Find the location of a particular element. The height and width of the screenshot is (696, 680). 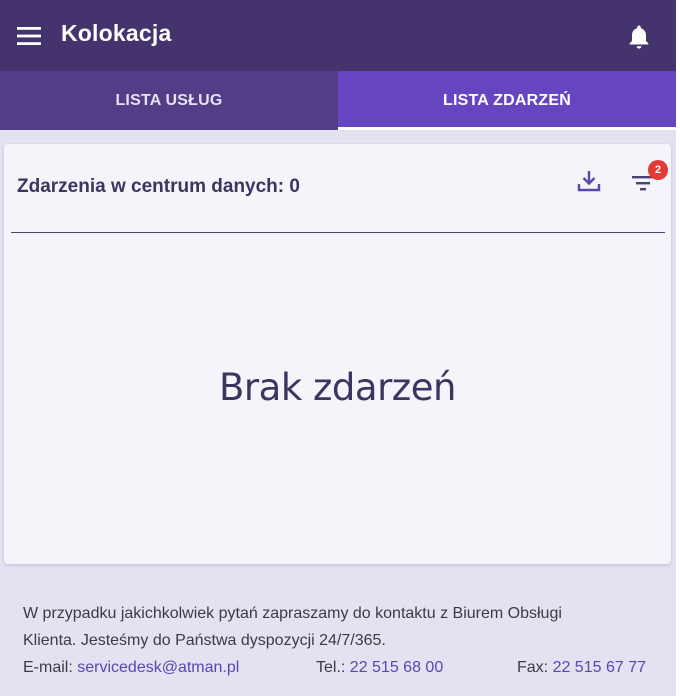

tab-event-list-label: LISTA ZDARZEŃ is located at coordinates (507, 100).